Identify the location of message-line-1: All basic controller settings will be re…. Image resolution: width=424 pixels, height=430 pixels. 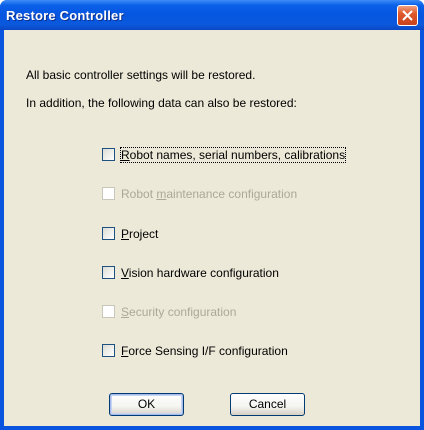
(141, 75).